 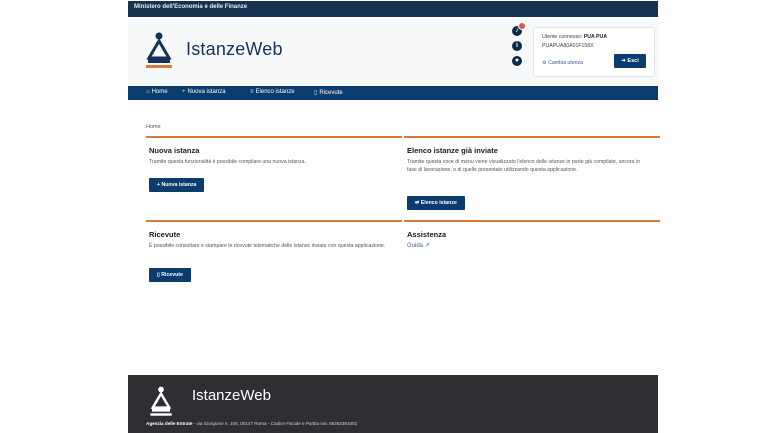 What do you see at coordinates (148, 92) in the screenshot?
I see `home-icon: ⌂` at bounding box center [148, 92].